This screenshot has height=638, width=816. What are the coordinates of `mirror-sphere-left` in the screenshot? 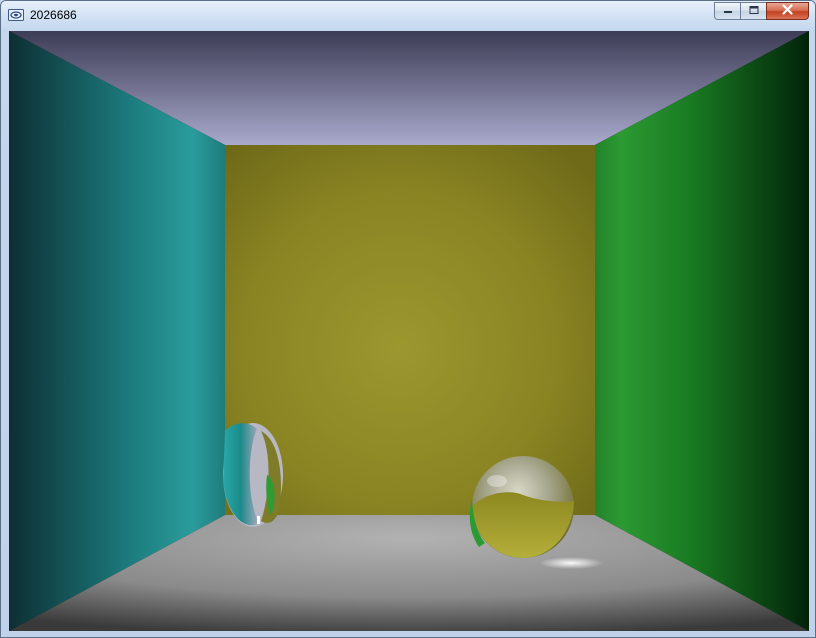 It's located at (253, 475).